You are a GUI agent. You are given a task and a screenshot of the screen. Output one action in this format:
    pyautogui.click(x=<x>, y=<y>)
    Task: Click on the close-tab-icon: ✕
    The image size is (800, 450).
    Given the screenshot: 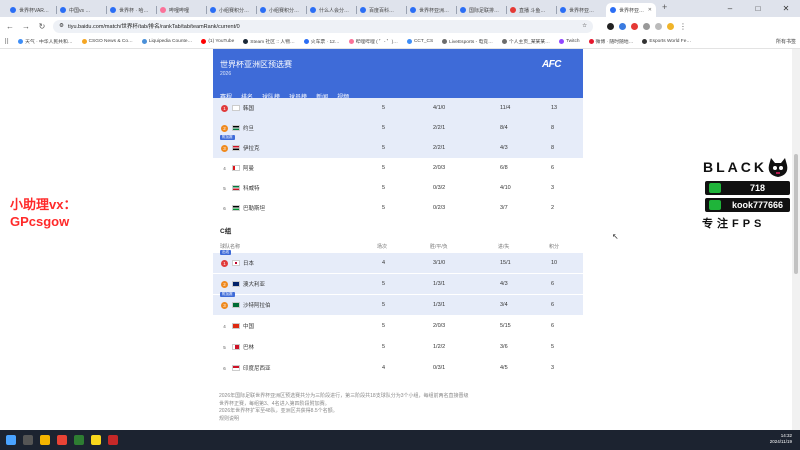 What is the action you would take?
    pyautogui.click(x=650, y=10)
    